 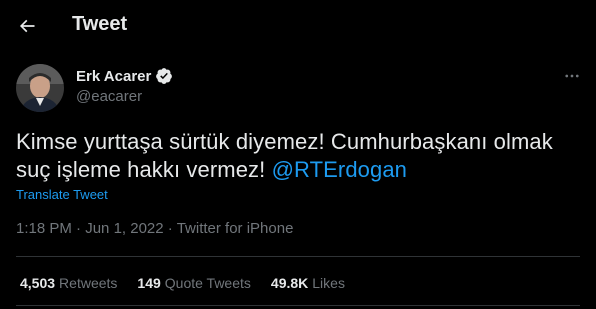 I want to click on avatar-image, so click(x=40, y=88).